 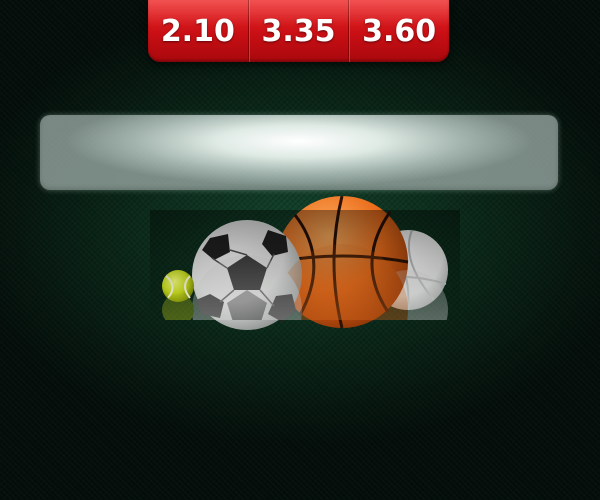 I want to click on odds-button-away: 3.60, so click(x=398, y=31).